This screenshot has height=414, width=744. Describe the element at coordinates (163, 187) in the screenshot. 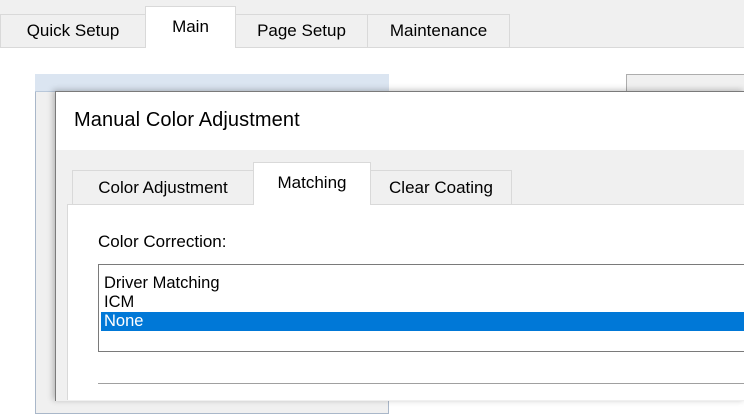

I see `tab-color-adjustment: Color Adjustment` at that location.